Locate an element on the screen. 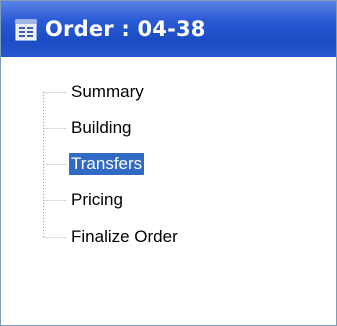  tree-item-transfers: Transfers is located at coordinates (107, 164).